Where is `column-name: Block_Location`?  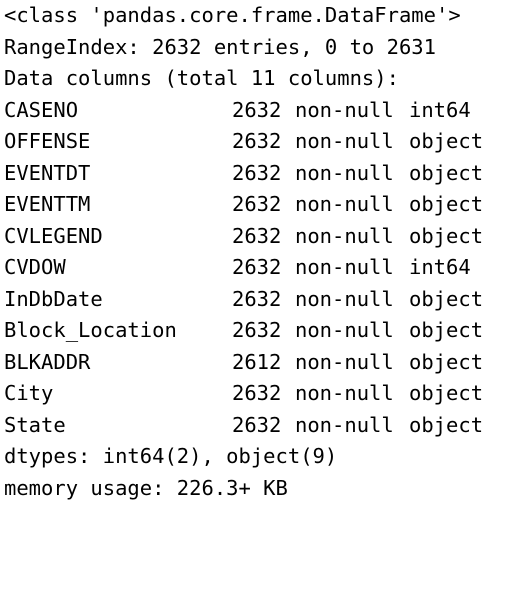
column-name: Block_Location is located at coordinates (90, 330).